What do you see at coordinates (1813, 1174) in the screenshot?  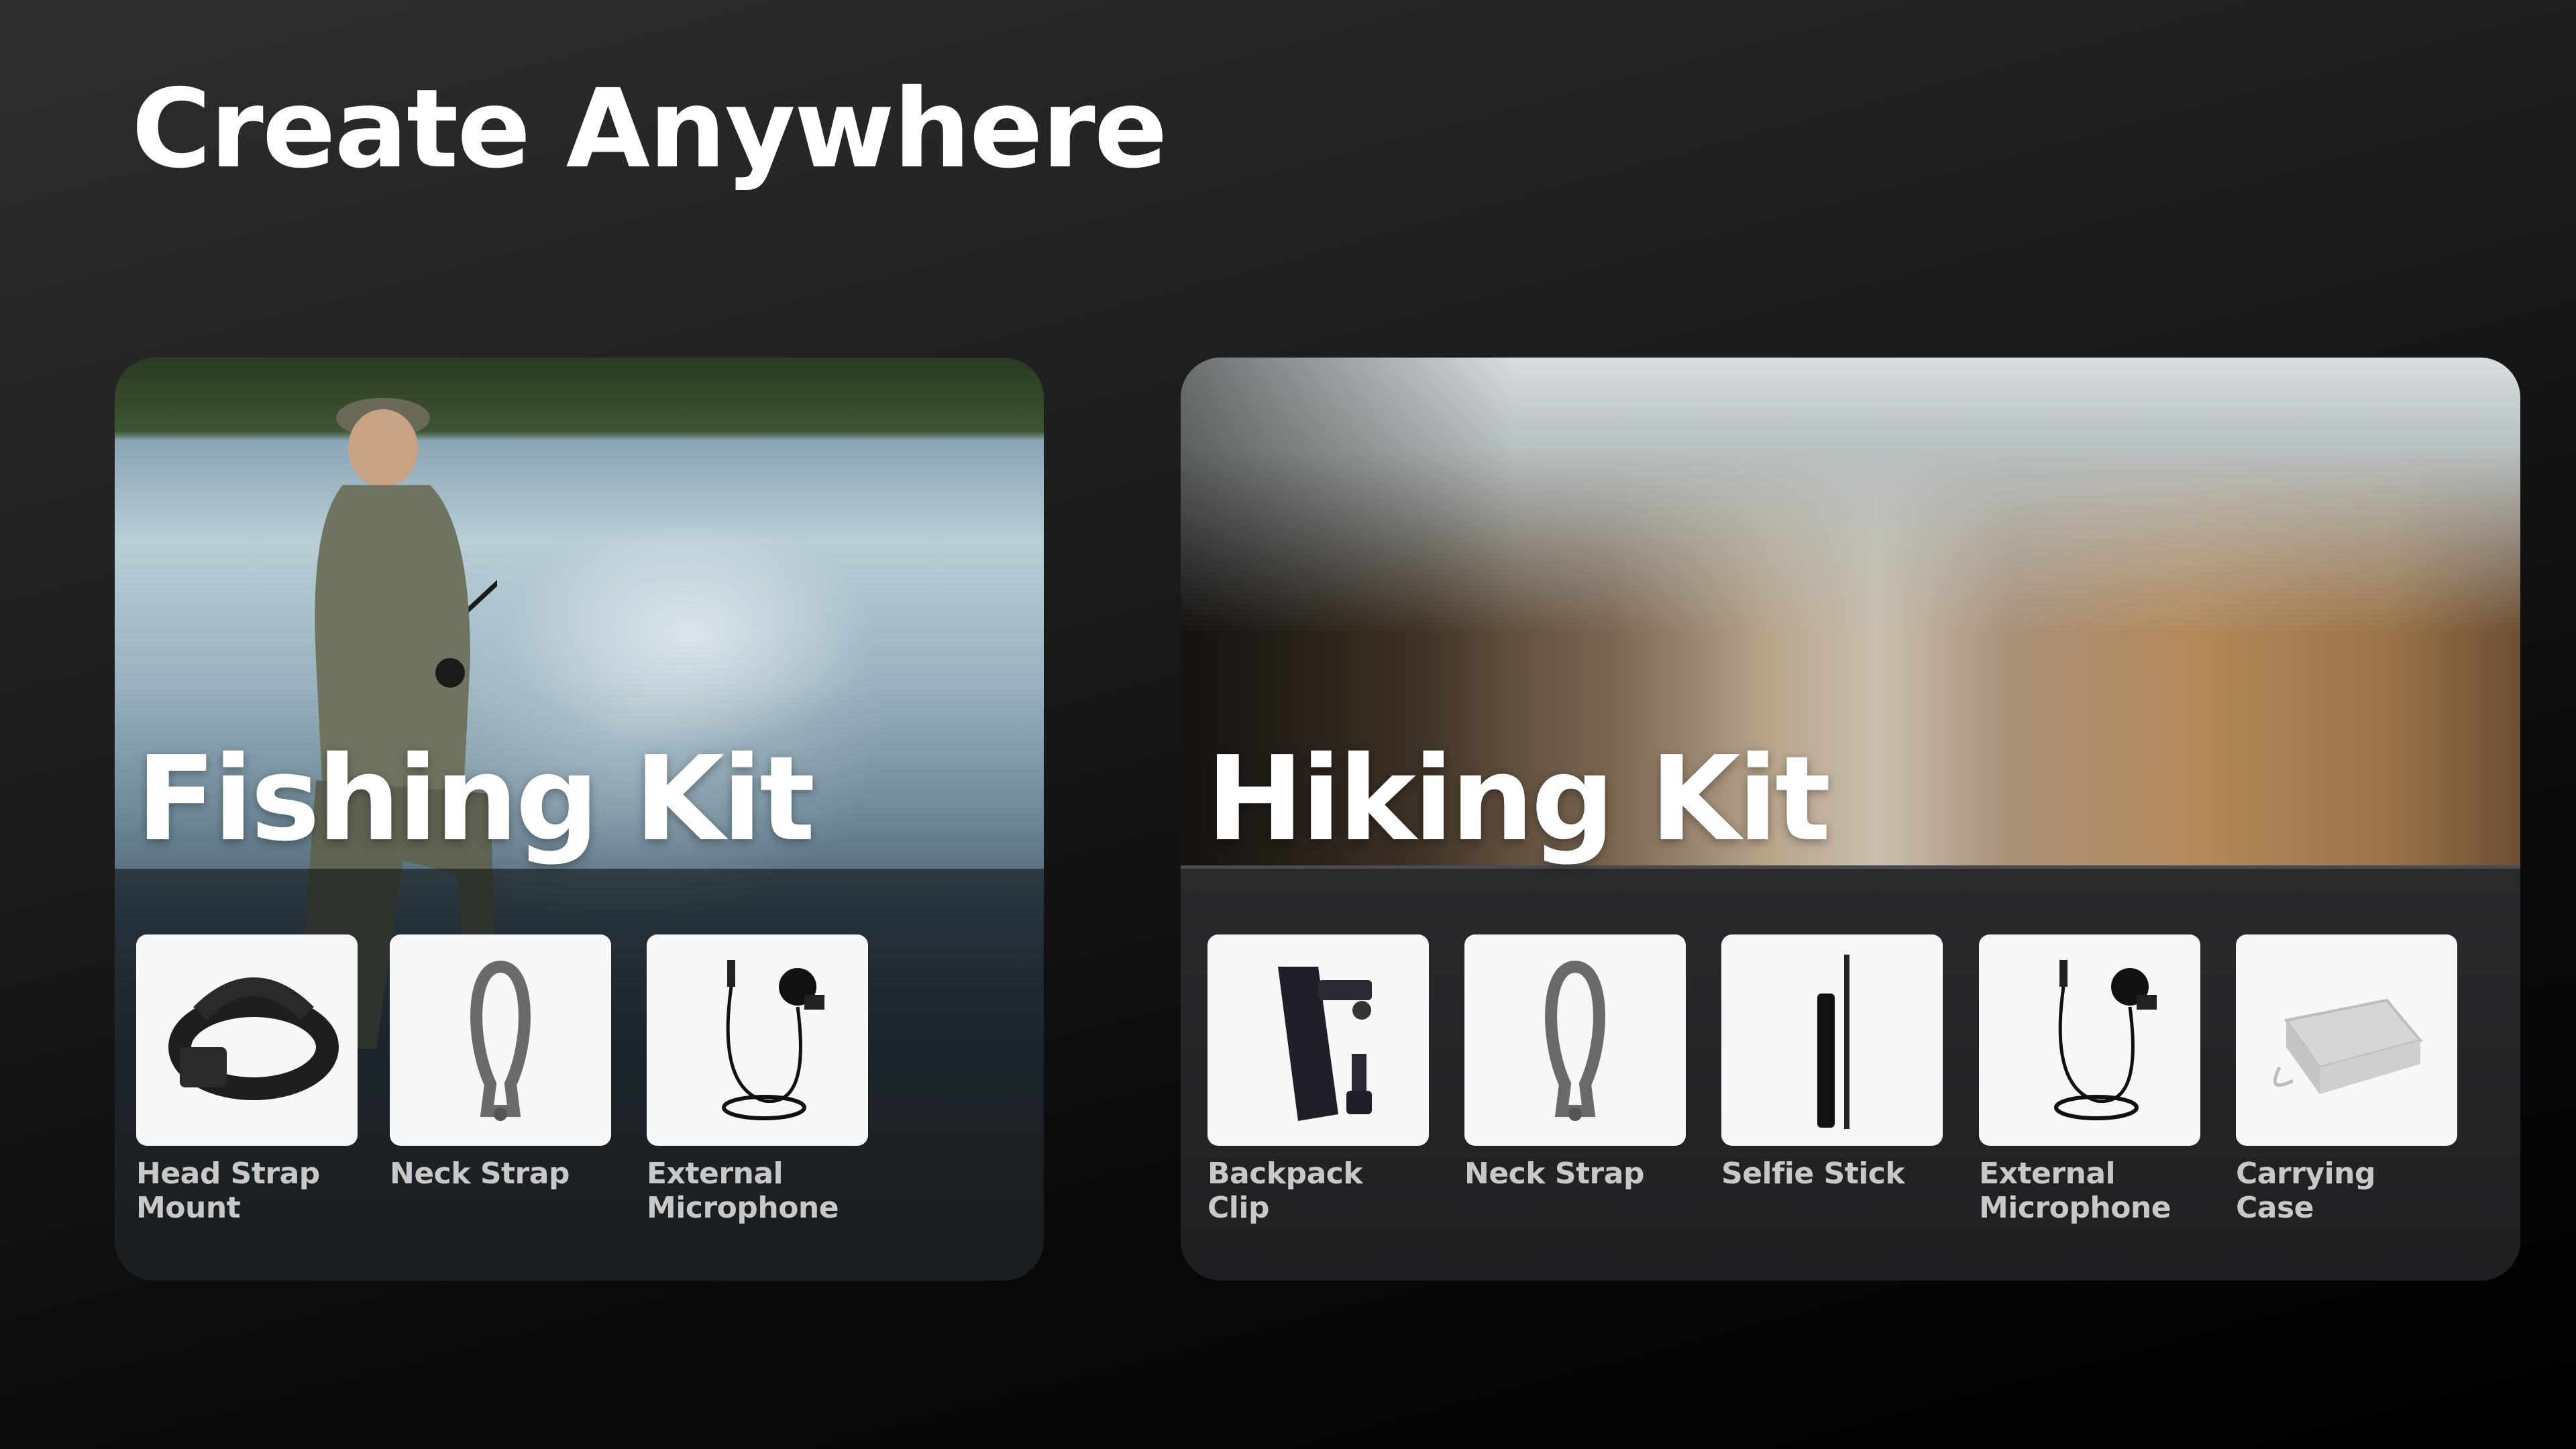 I see `accessory-label: Selfie Stick` at bounding box center [1813, 1174].